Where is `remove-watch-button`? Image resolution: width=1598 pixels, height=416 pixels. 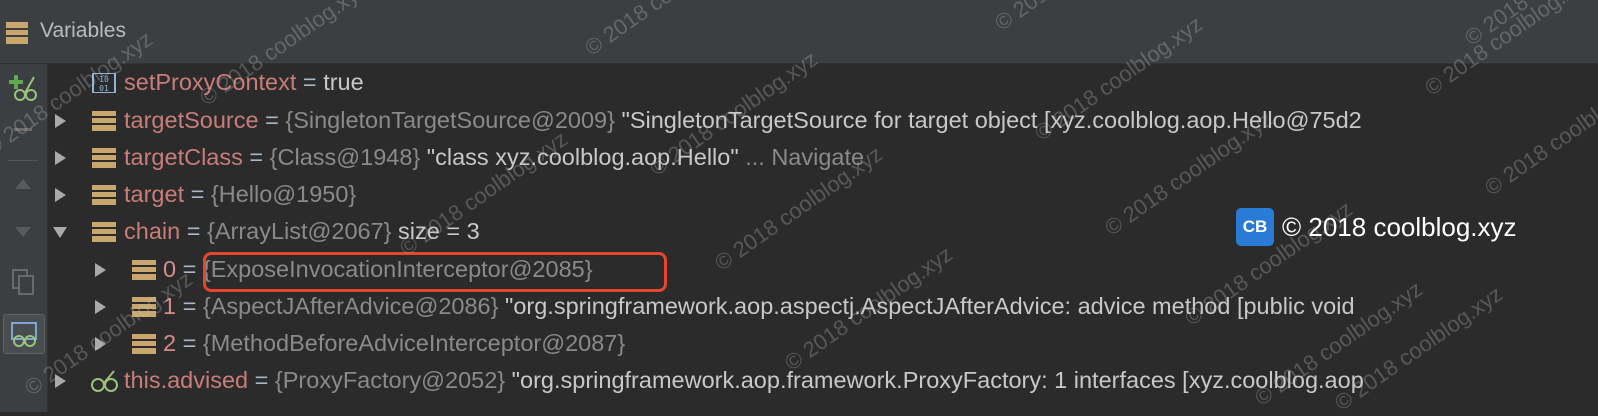
remove-watch-button is located at coordinates (23, 130).